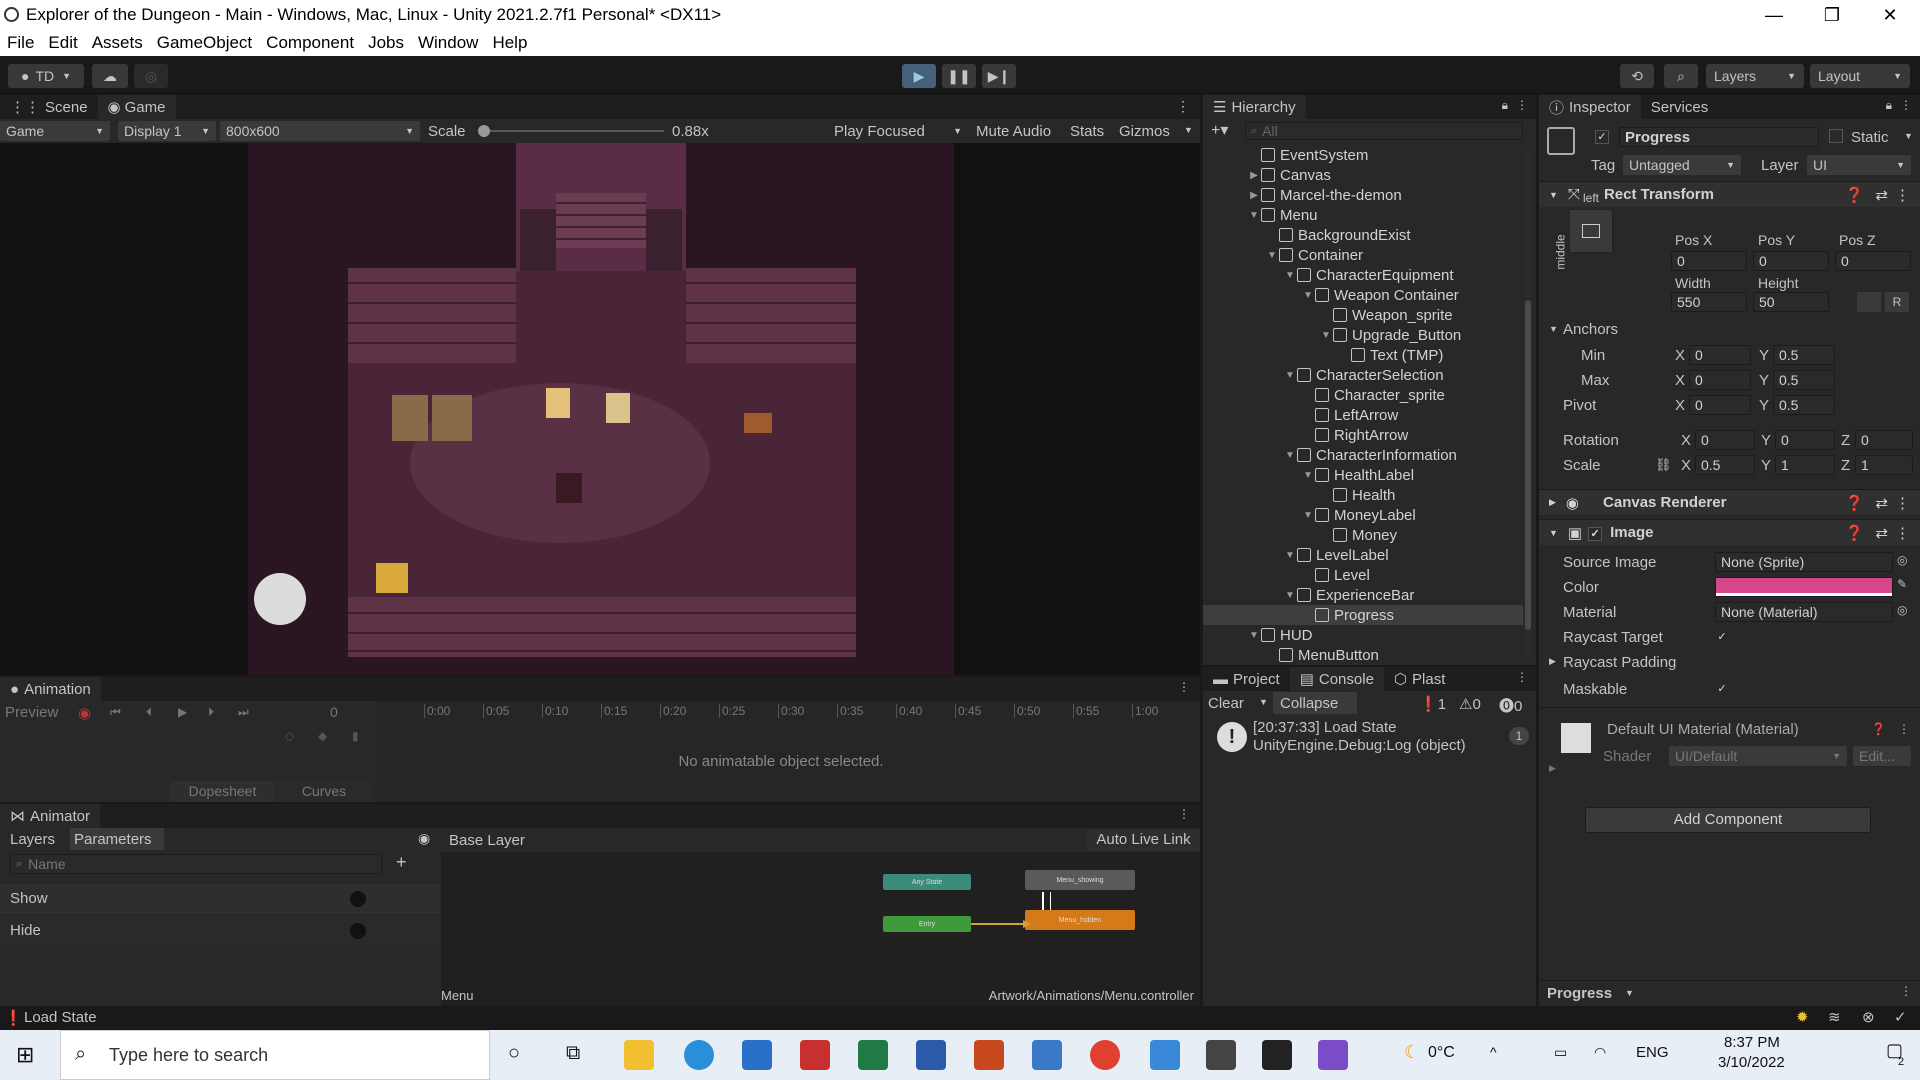  I want to click on tab-animation: ● Animation, so click(50, 689).